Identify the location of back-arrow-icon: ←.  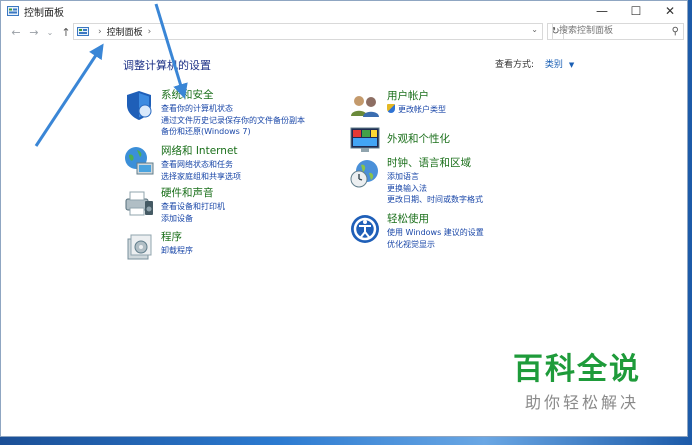
(16, 32).